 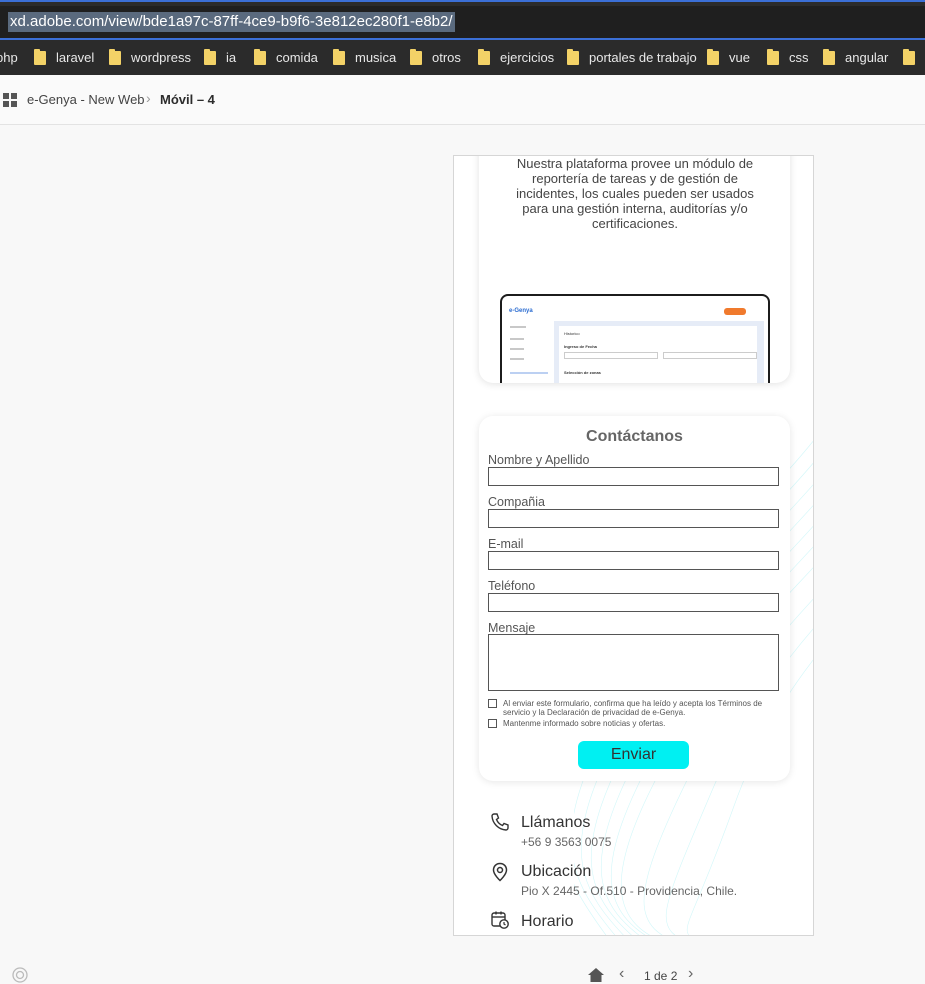 I want to click on company-label: Compañia, so click(x=516, y=502).